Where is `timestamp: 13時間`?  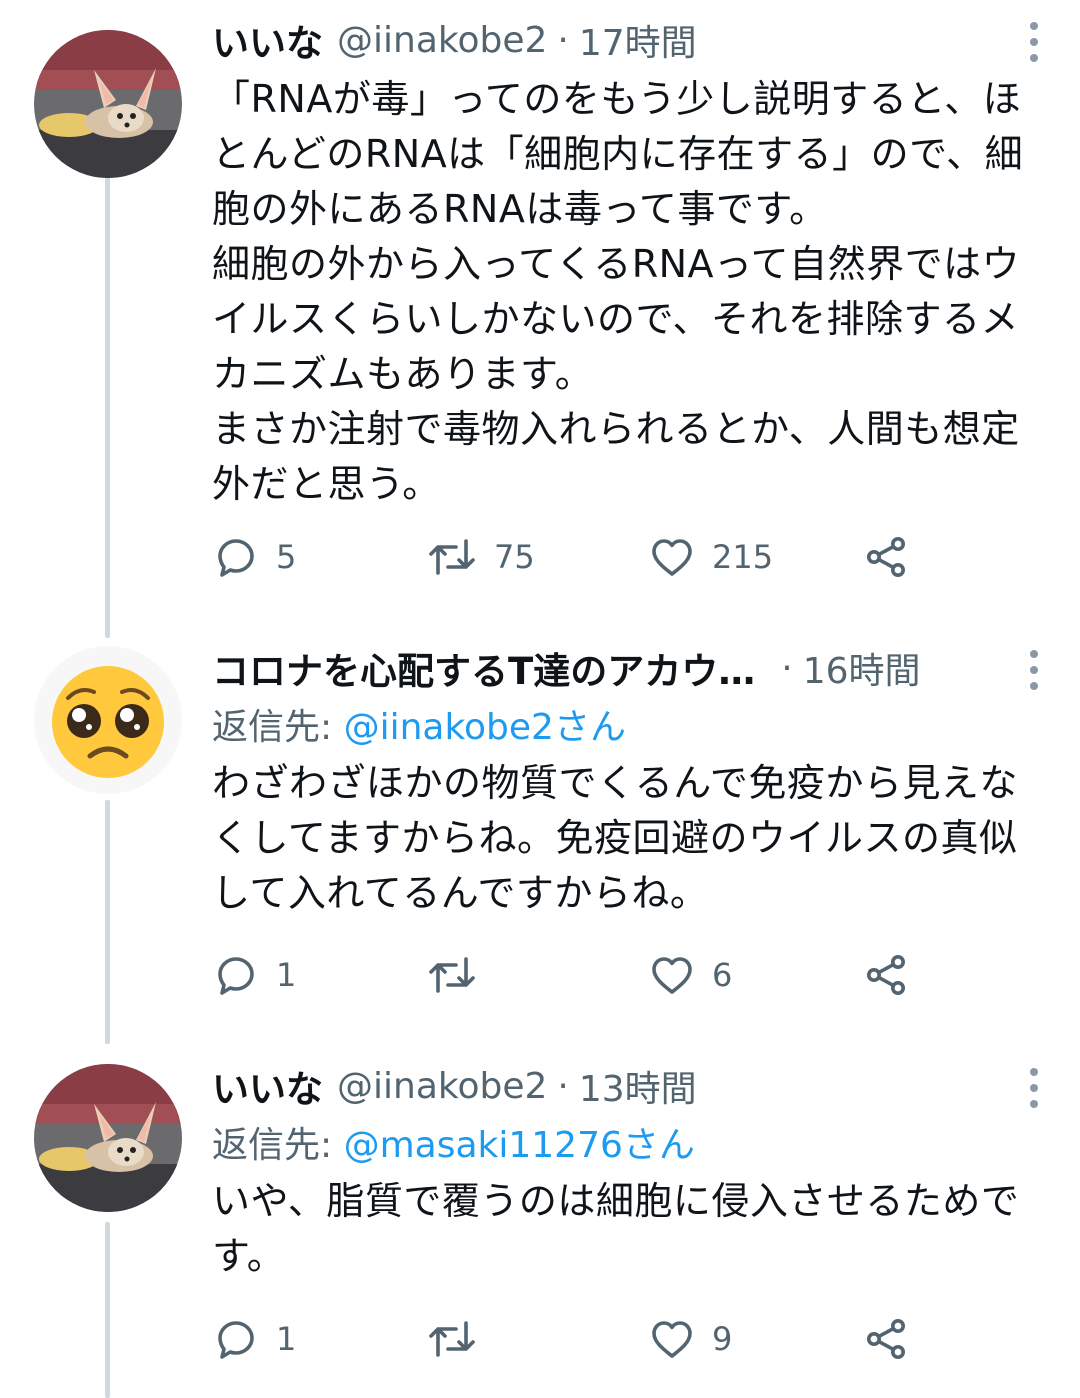
timestamp: 13時間 is located at coordinates (638, 1086).